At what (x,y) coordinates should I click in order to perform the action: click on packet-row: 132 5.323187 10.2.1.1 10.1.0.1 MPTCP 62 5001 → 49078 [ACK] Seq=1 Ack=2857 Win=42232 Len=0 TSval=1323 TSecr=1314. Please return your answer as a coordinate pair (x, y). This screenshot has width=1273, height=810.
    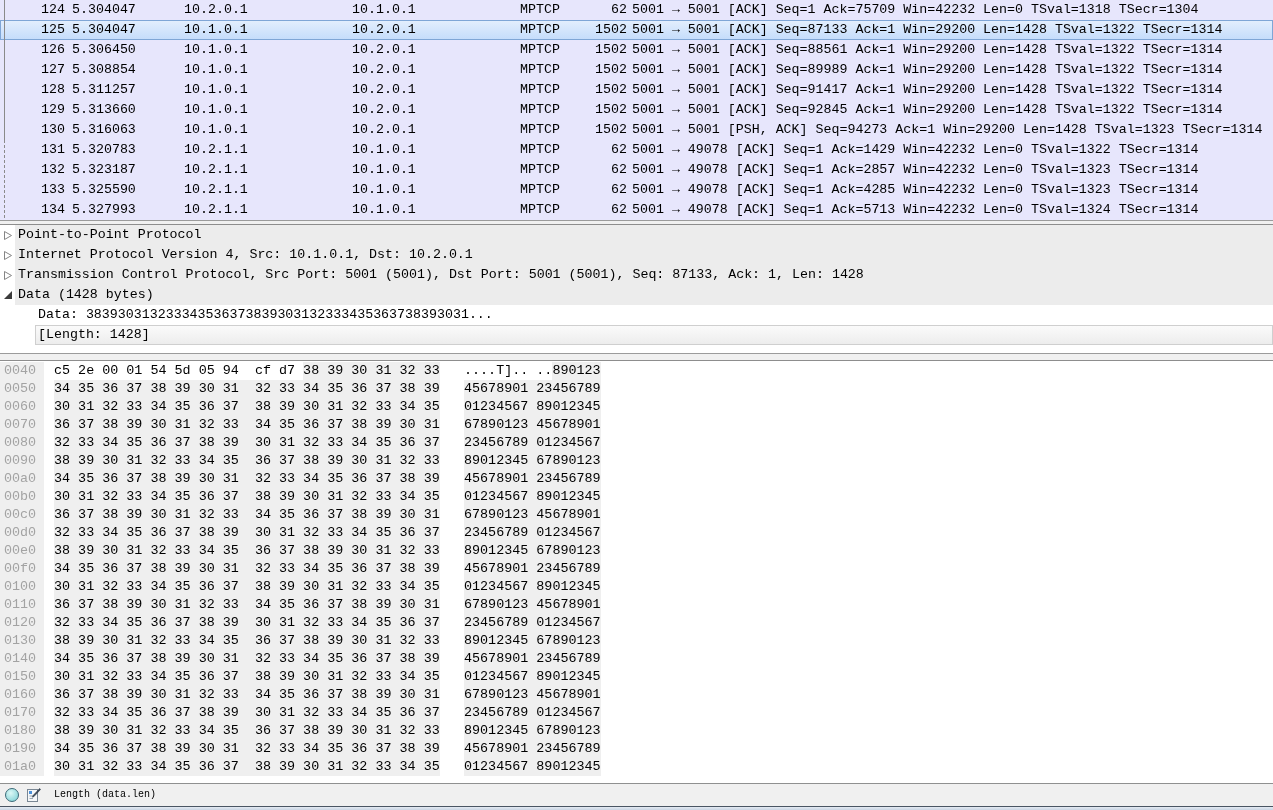
    Looking at the image, I should click on (636, 170).